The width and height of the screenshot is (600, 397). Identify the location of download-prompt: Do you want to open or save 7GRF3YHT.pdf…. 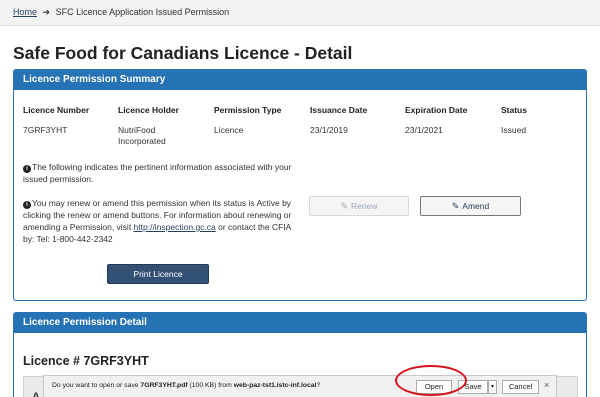
(186, 385).